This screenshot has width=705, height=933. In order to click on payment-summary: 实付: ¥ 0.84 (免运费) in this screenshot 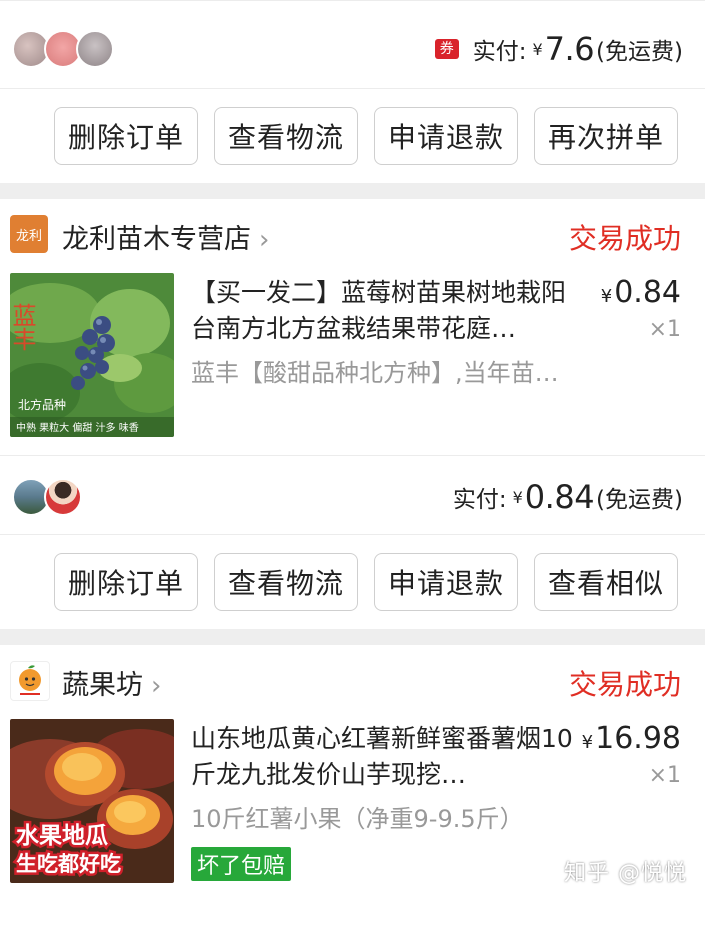, I will do `click(568, 497)`.